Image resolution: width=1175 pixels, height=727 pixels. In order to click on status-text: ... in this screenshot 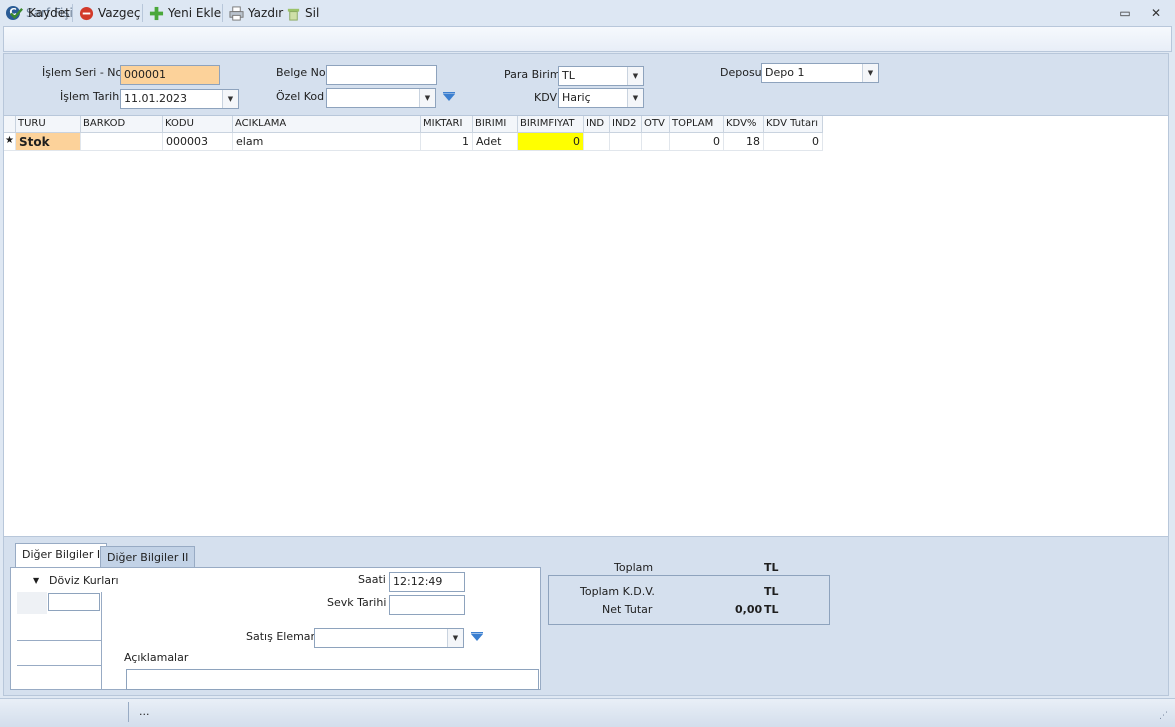, I will do `click(144, 711)`.